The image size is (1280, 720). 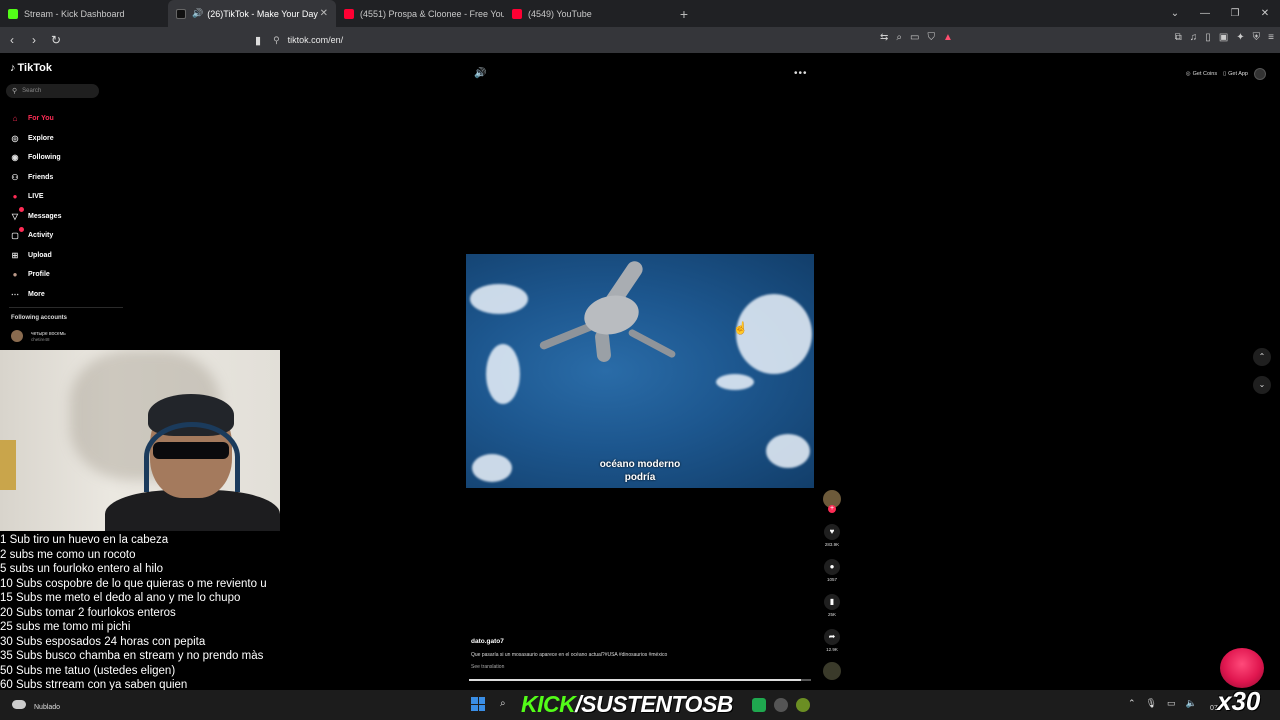 I want to click on video-author: dato.gato7, so click(x=487, y=641).